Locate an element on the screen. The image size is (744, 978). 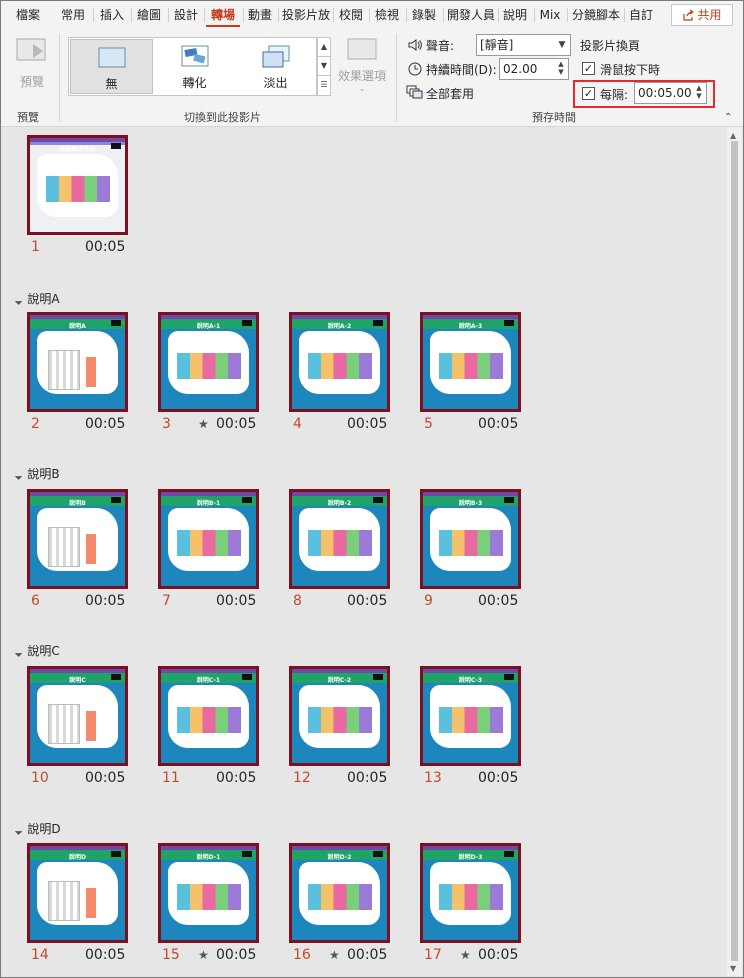
animation-star-icon: ★ is located at coordinates (203, 955).